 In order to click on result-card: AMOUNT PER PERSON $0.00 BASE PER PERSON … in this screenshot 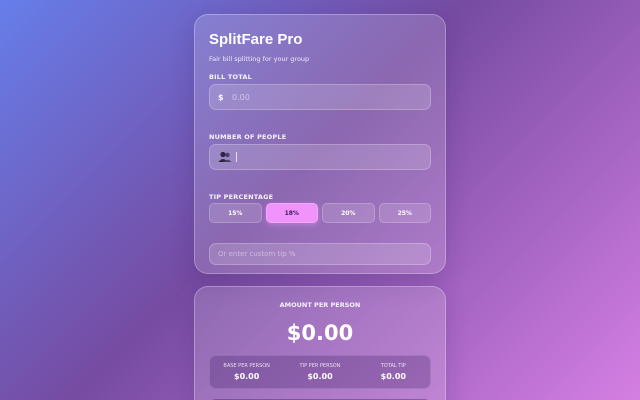, I will do `click(320, 343)`.